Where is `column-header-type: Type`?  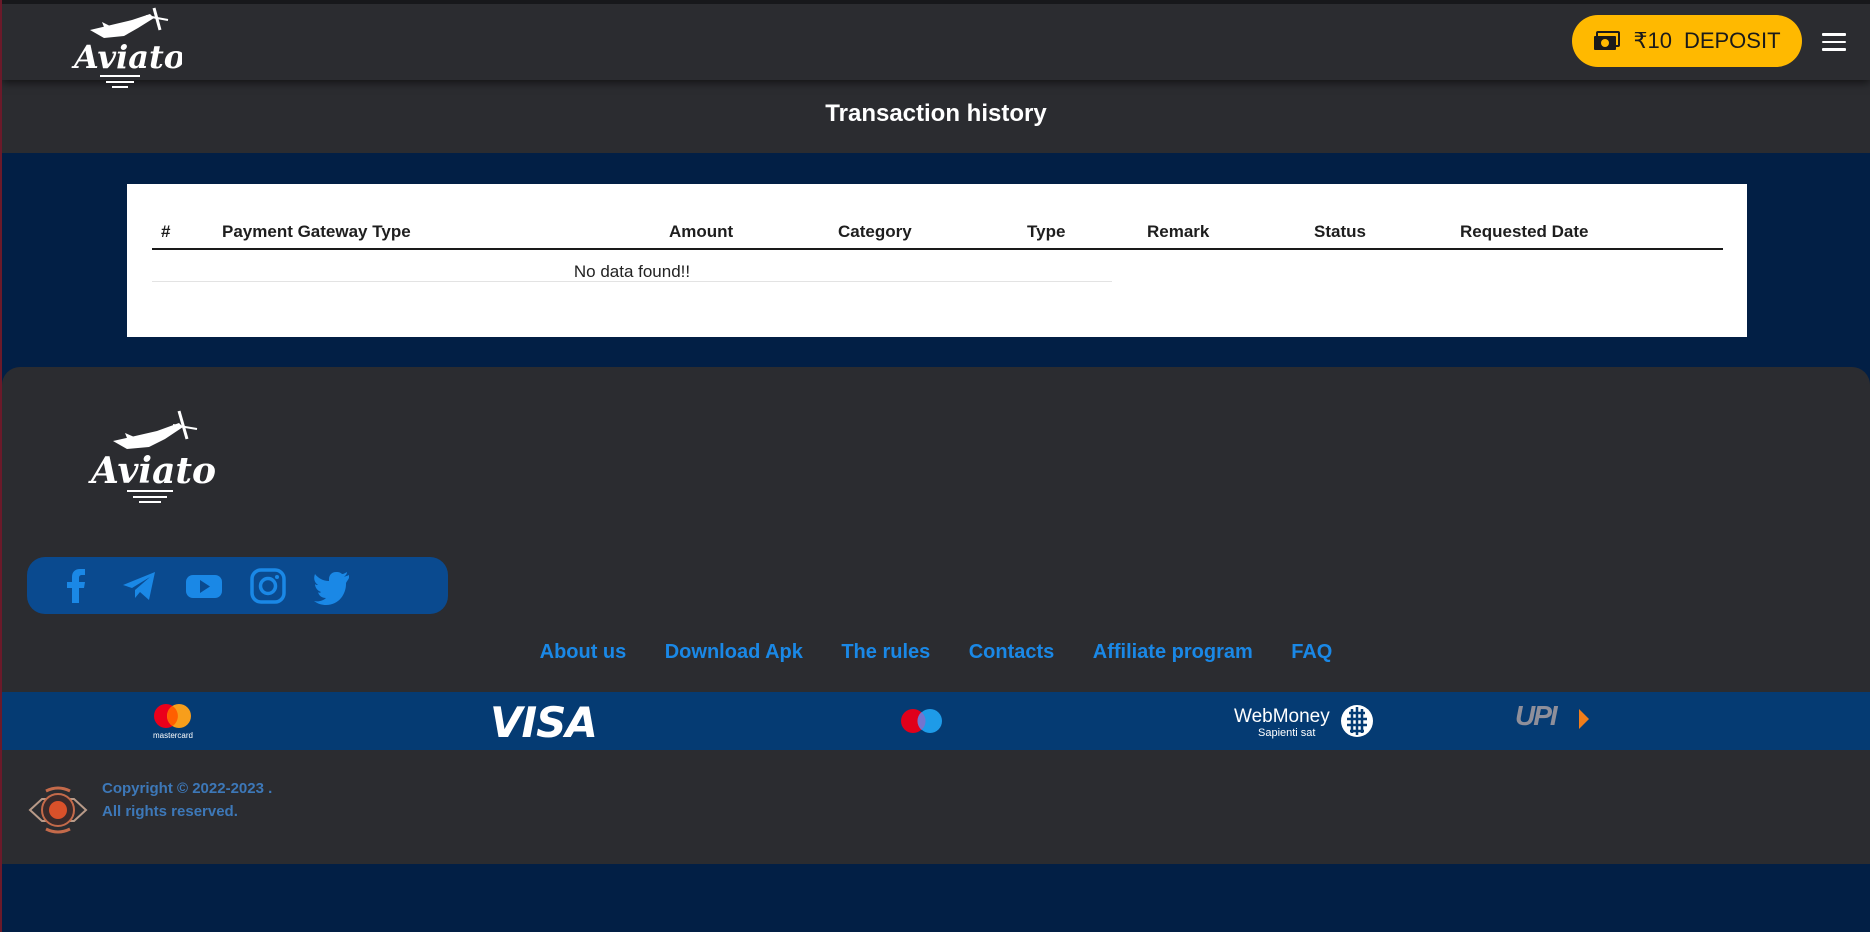 column-header-type: Type is located at coordinates (1046, 231).